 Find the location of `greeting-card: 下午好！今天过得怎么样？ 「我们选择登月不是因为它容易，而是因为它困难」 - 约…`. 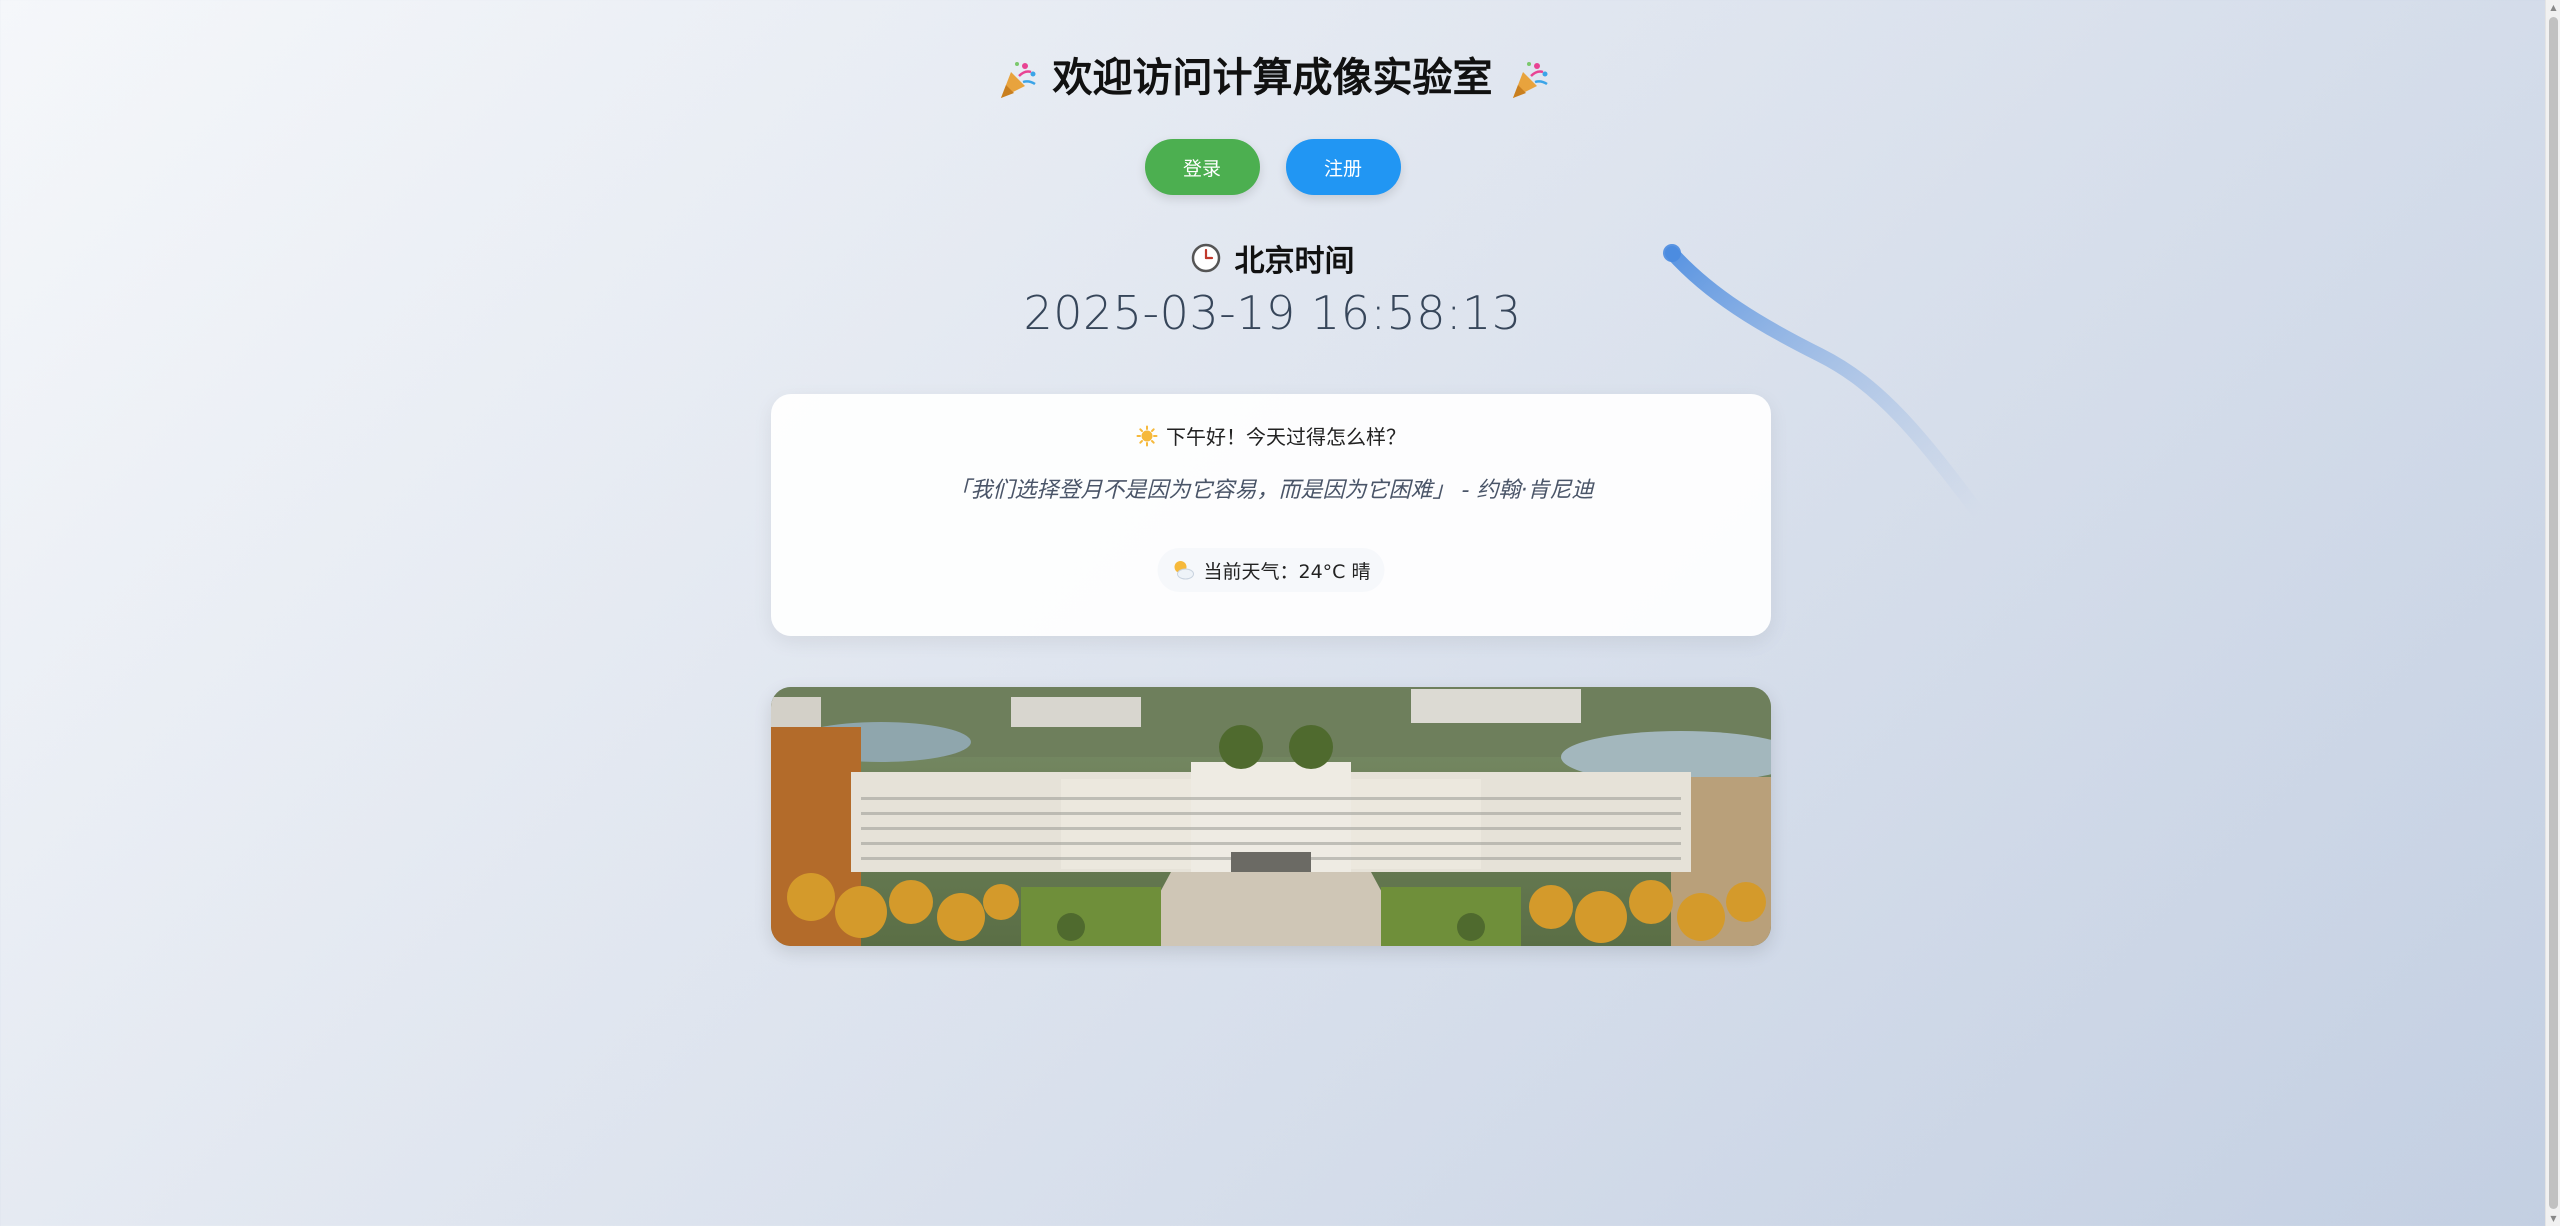

greeting-card: 下午好！今天过得怎么样？ 「我们选择登月不是因为它容易，而是因为它困难」 - 约… is located at coordinates (1271, 515).